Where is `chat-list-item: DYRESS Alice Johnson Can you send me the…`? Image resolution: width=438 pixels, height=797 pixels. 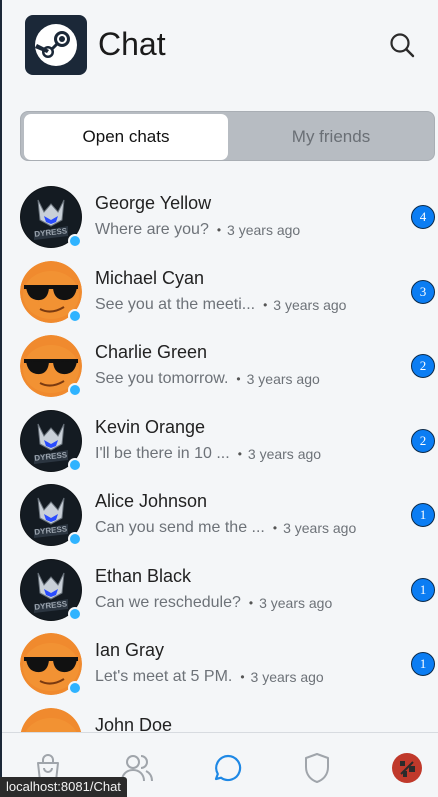 chat-list-item: DYRESS Alice Johnson Can you send me the… is located at coordinates (220, 515).